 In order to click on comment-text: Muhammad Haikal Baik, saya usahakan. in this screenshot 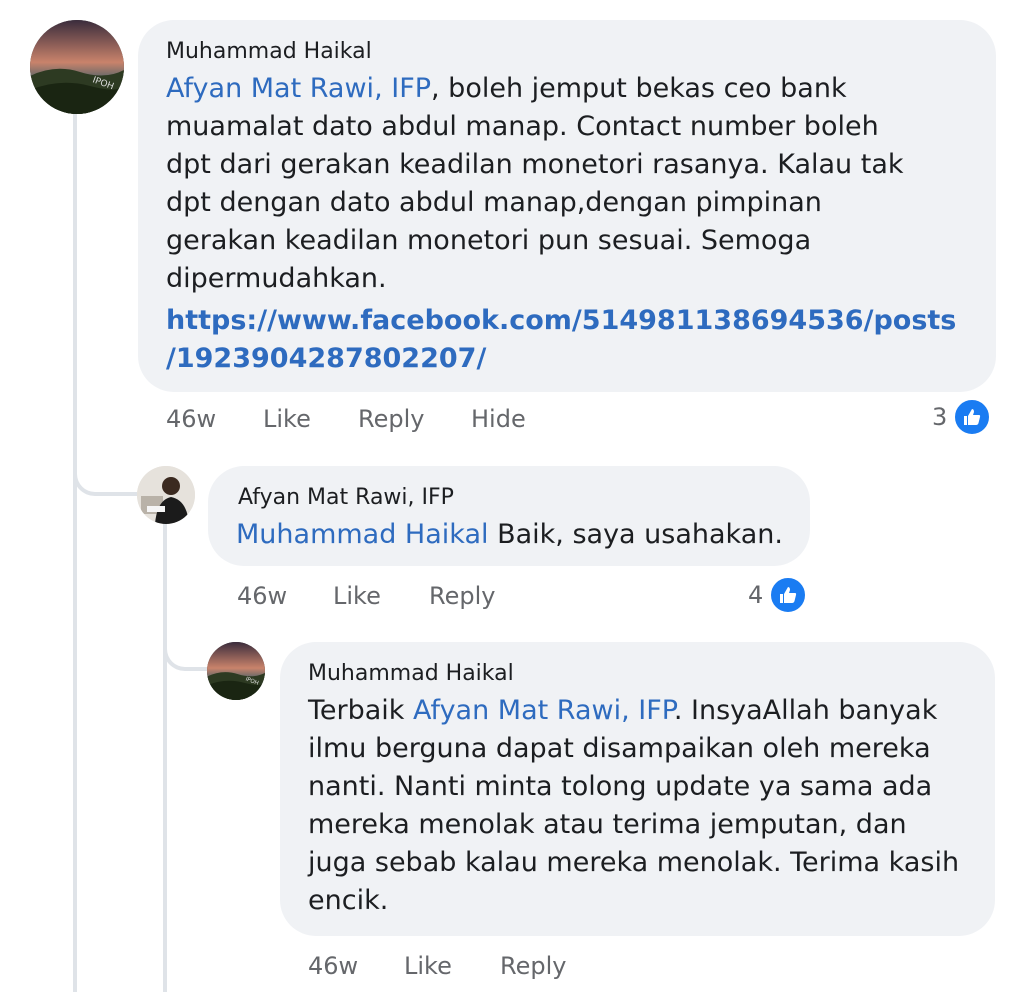, I will do `click(509, 535)`.